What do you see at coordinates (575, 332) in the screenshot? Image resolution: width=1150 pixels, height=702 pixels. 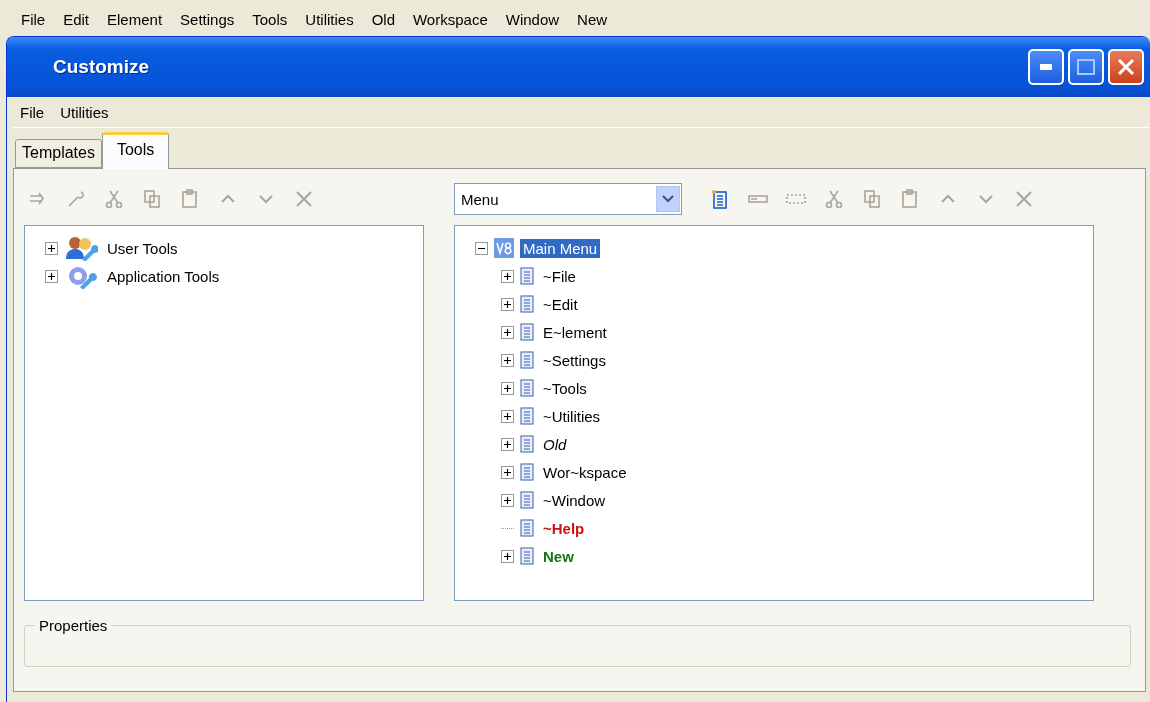 I see `tree-item: E~lement` at bounding box center [575, 332].